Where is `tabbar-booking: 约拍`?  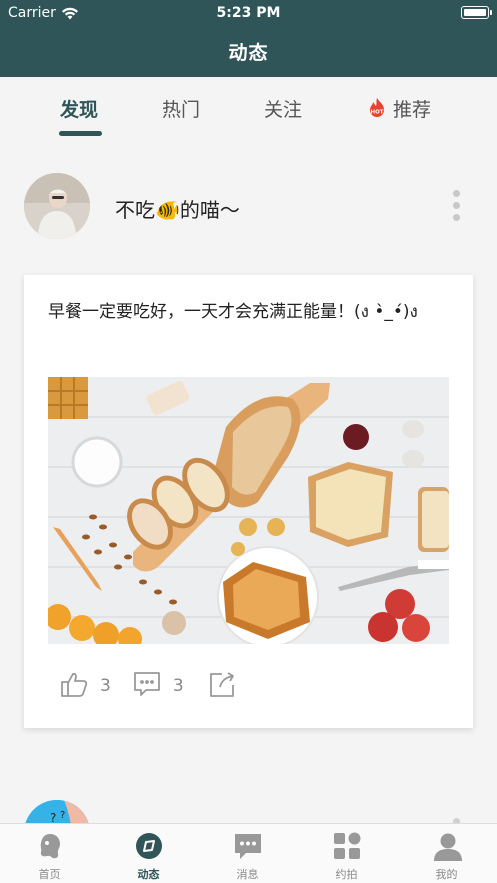 tabbar-booking: 约拍 is located at coordinates (346, 853).